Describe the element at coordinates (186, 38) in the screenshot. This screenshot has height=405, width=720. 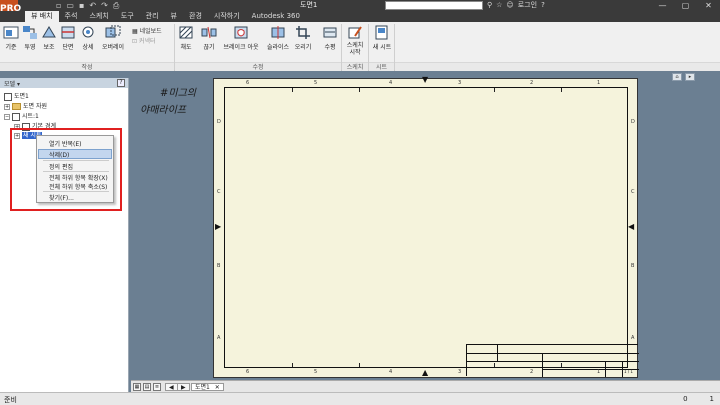
I see `hatch-button: 채도` at that location.